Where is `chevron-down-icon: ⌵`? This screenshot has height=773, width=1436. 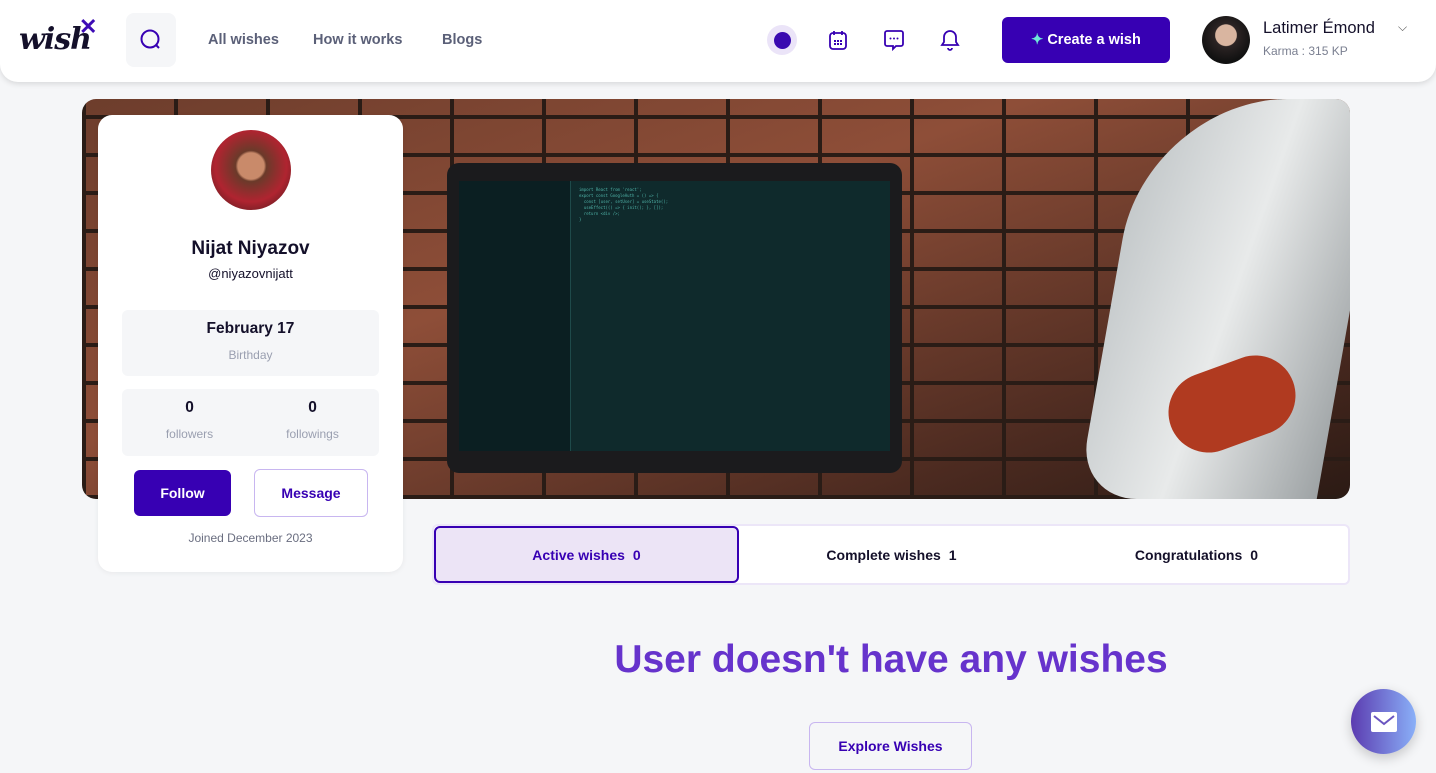 chevron-down-icon: ⌵ is located at coordinates (1402, 27).